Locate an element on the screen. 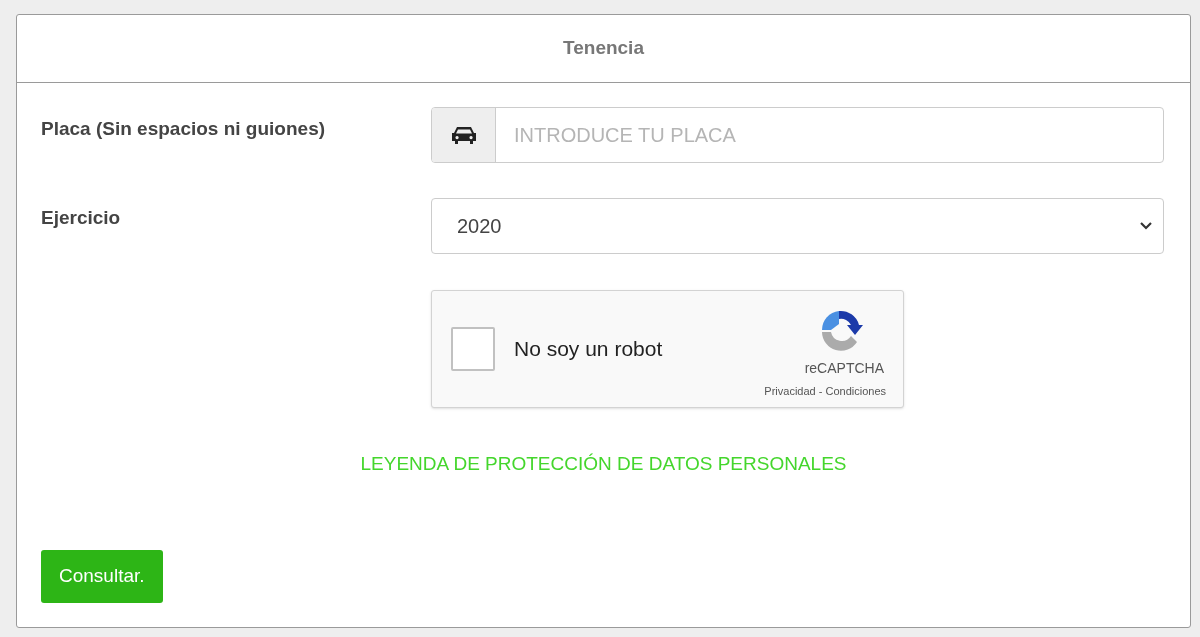 The image size is (1200, 637). captcha-brand: reCAPTCHA is located at coordinates (844, 368).